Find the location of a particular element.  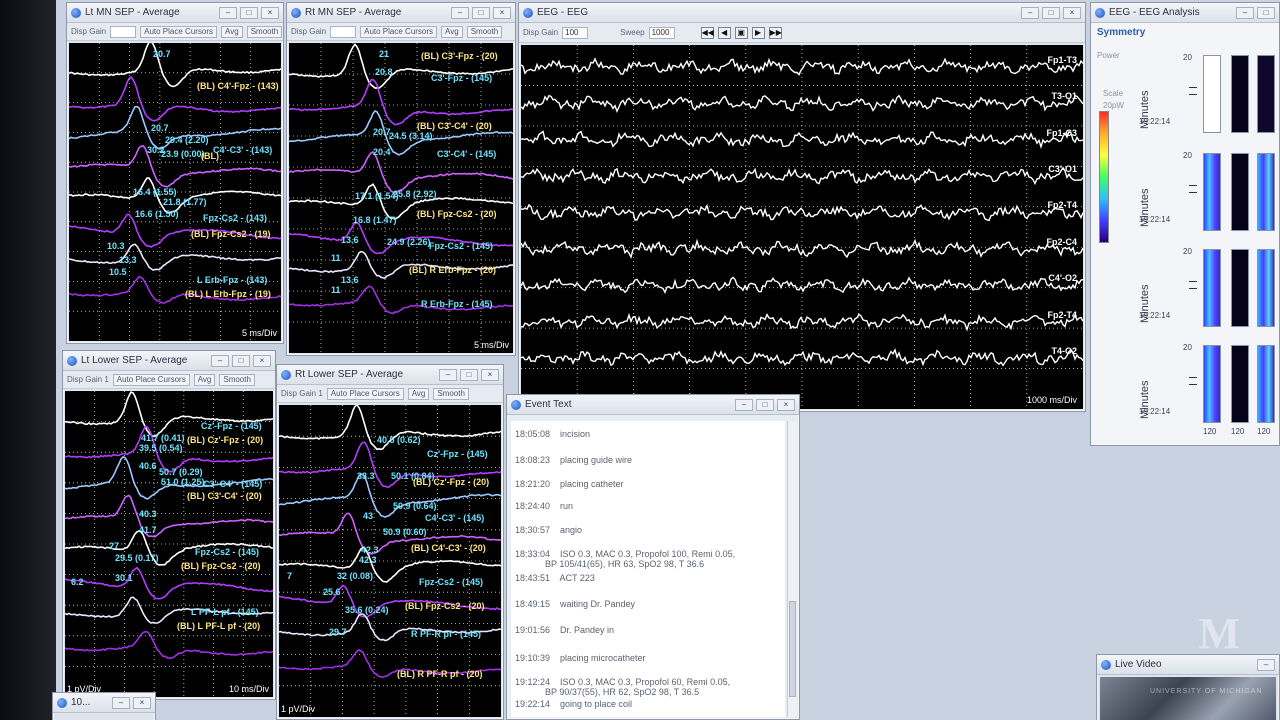

sweep-input: 1000 is located at coordinates (661, 32).